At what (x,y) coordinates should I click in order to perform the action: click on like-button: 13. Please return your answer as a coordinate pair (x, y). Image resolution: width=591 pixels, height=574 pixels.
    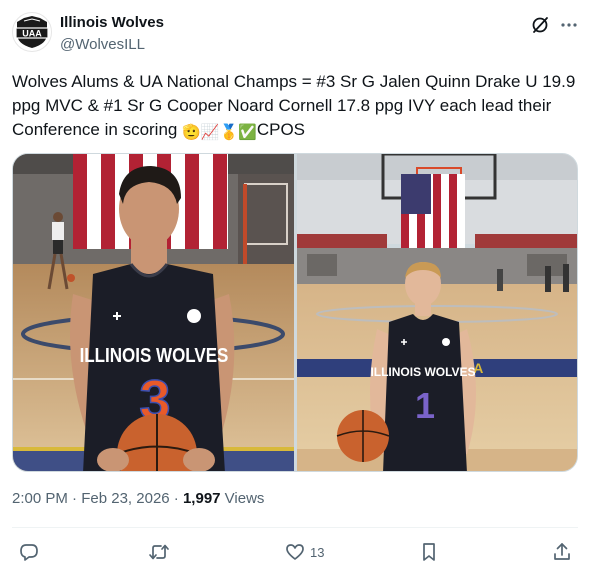
    Looking at the image, I should click on (304, 552).